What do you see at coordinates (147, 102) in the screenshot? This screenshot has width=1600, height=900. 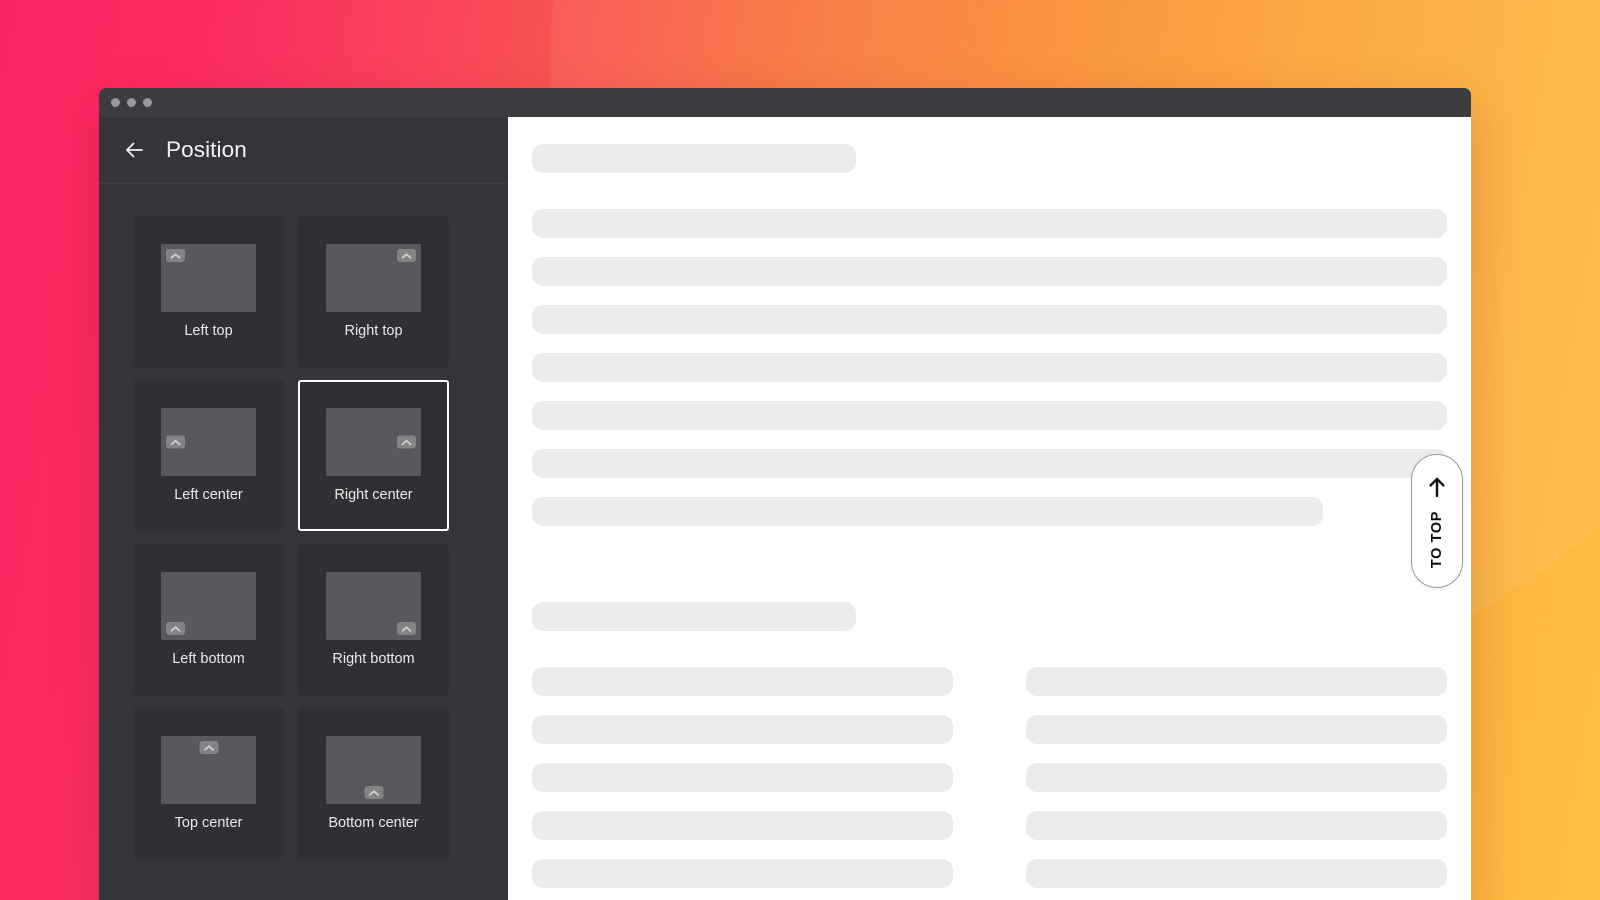 I see `maximize-dot` at bounding box center [147, 102].